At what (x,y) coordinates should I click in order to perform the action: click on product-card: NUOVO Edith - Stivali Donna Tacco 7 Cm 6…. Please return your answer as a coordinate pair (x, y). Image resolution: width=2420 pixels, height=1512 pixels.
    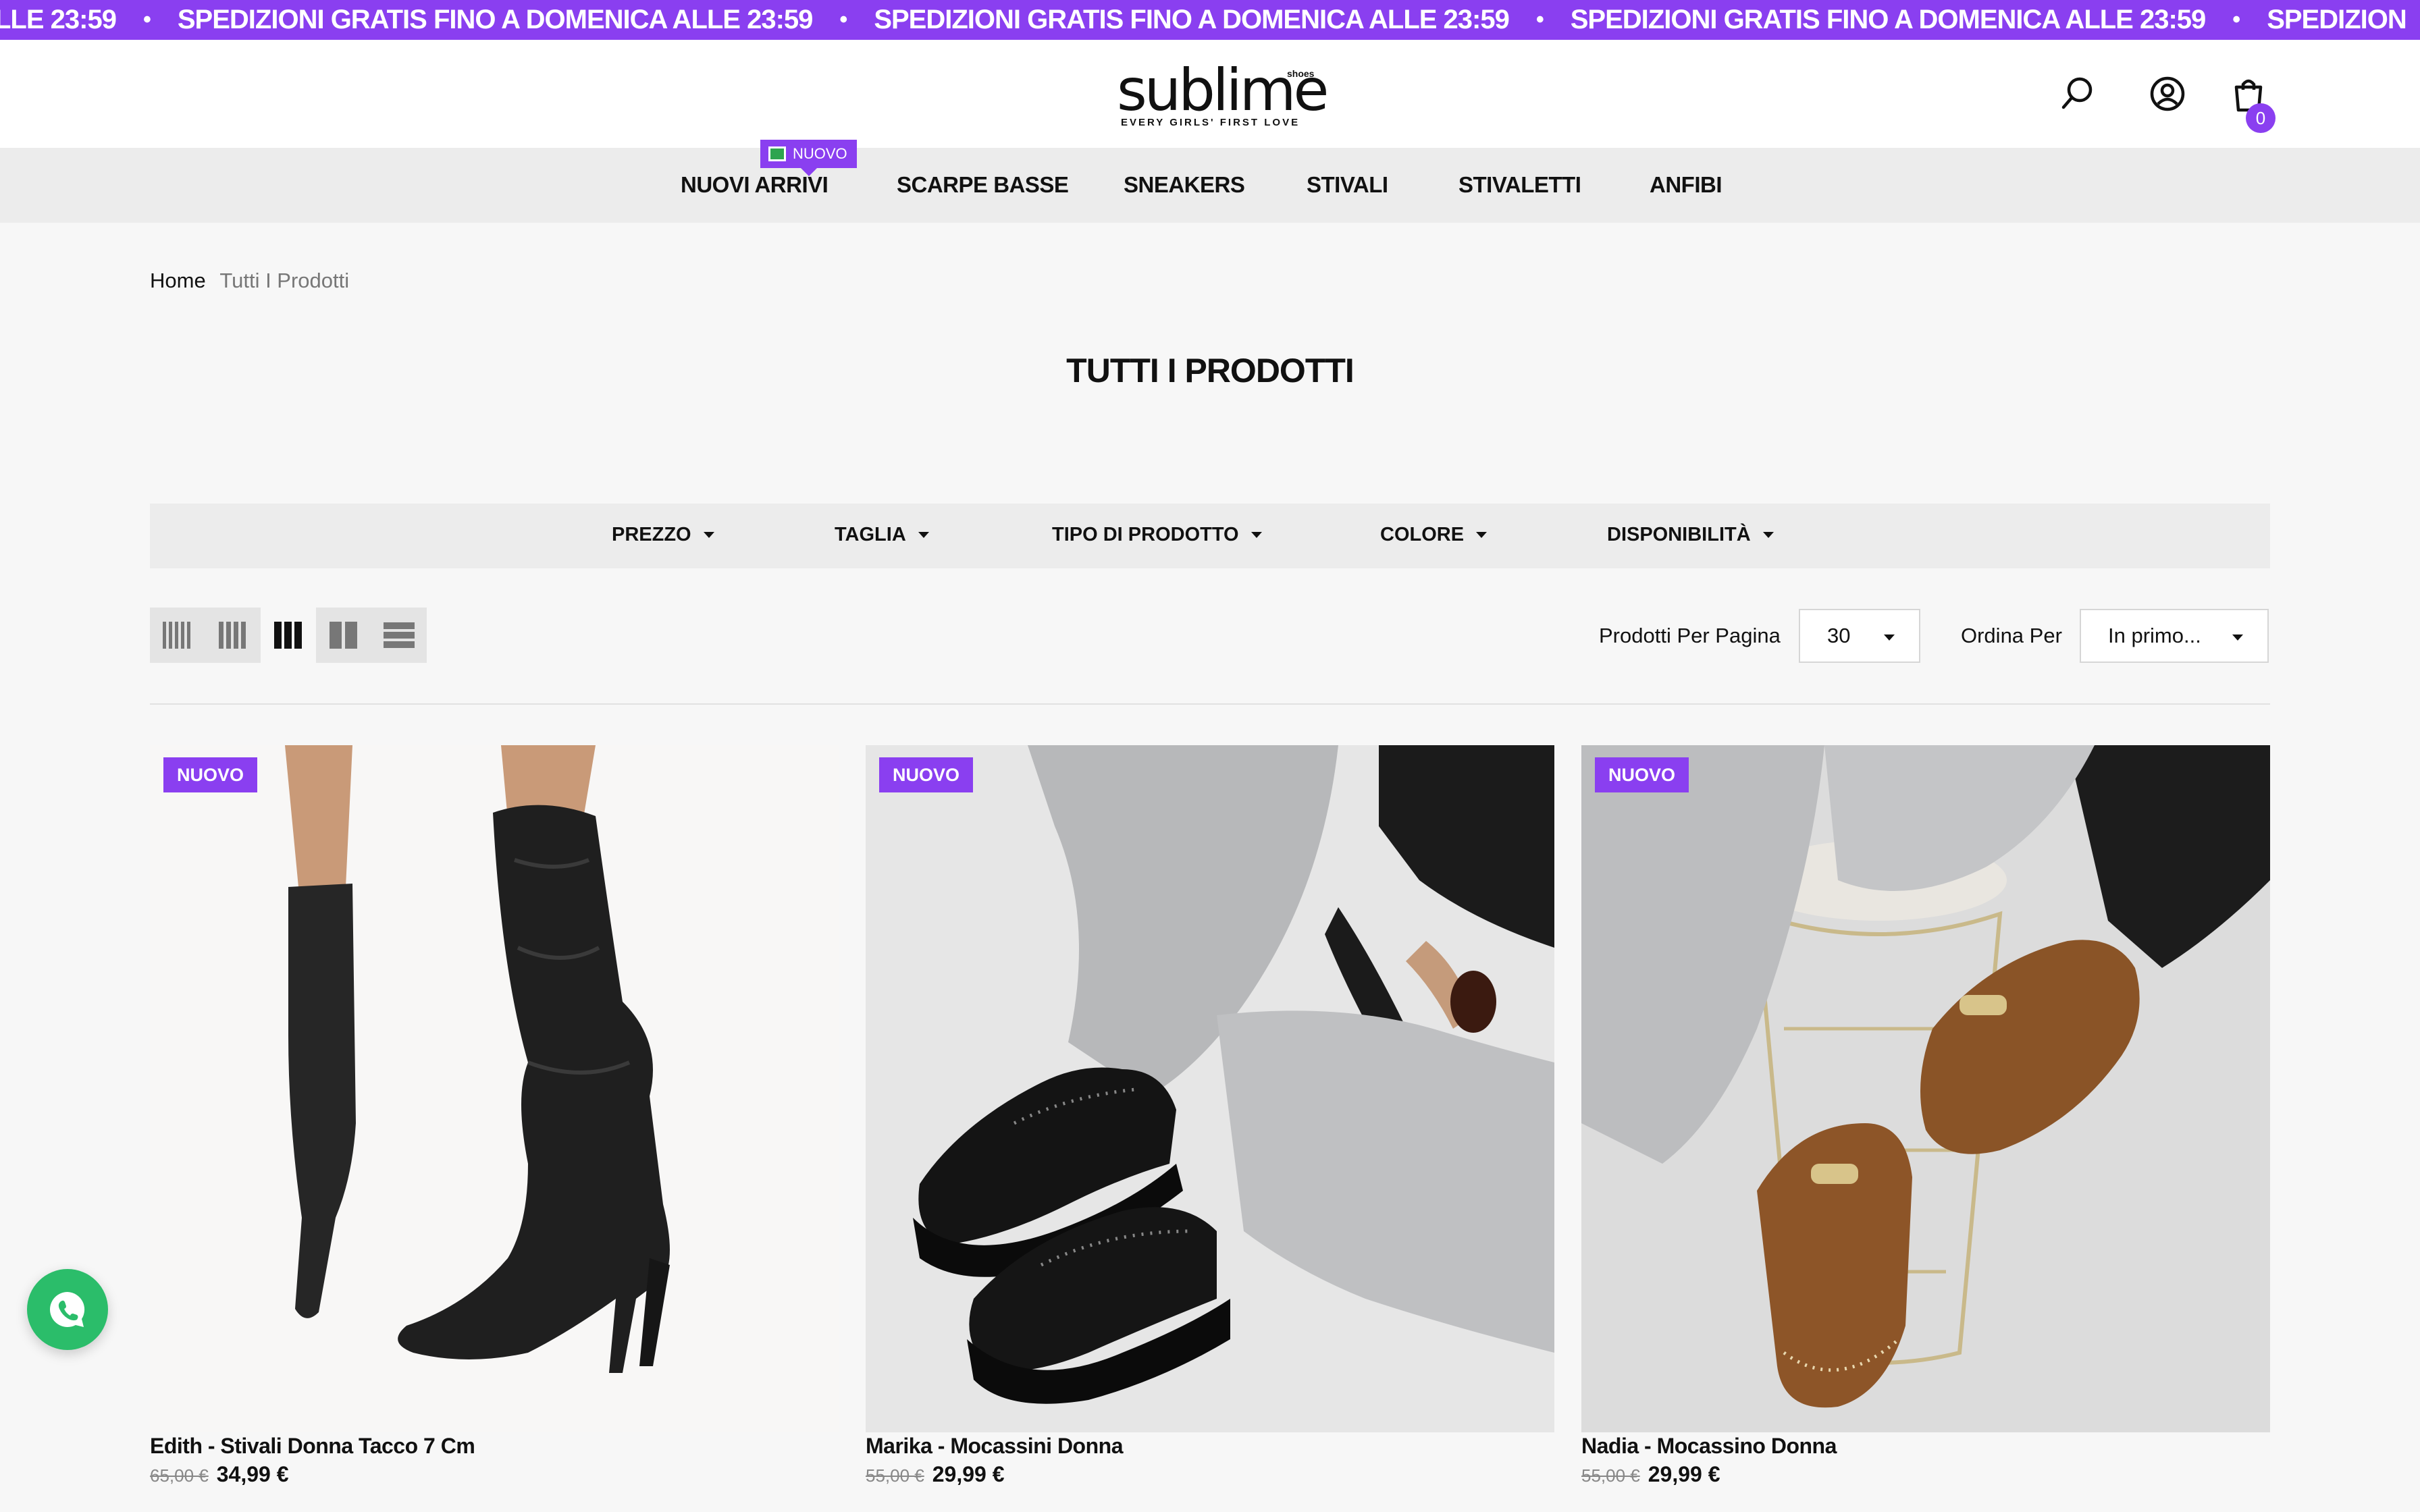
    Looking at the image, I should click on (494, 1115).